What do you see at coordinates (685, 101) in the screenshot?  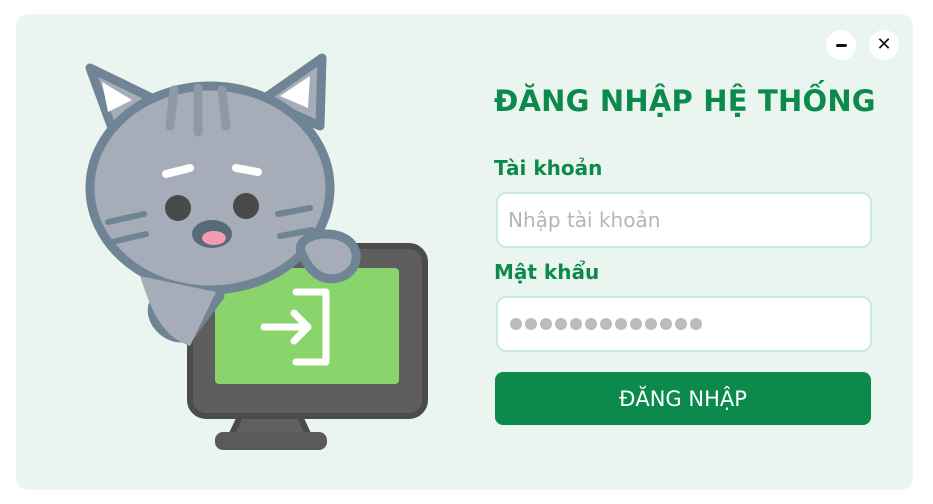 I see `page-title: ĐĂNG NHẬP HỆ THỐNG` at bounding box center [685, 101].